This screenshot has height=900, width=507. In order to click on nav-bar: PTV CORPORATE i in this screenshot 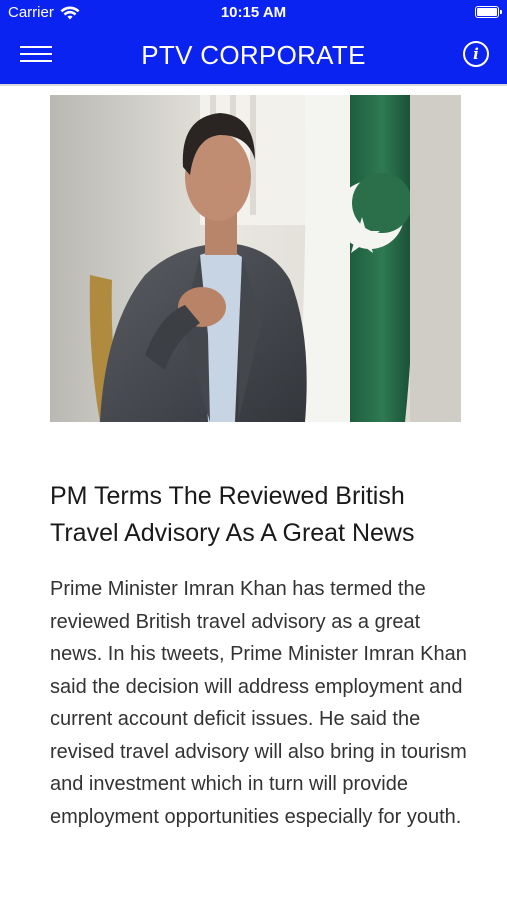, I will do `click(253, 55)`.